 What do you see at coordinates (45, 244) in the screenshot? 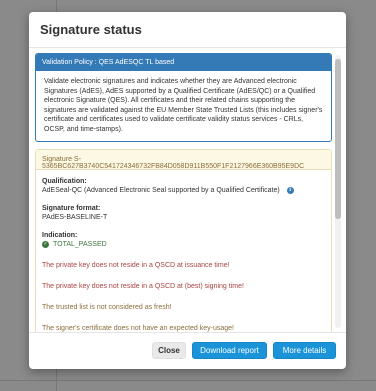
I see `check-circle-icon: ✓` at bounding box center [45, 244].